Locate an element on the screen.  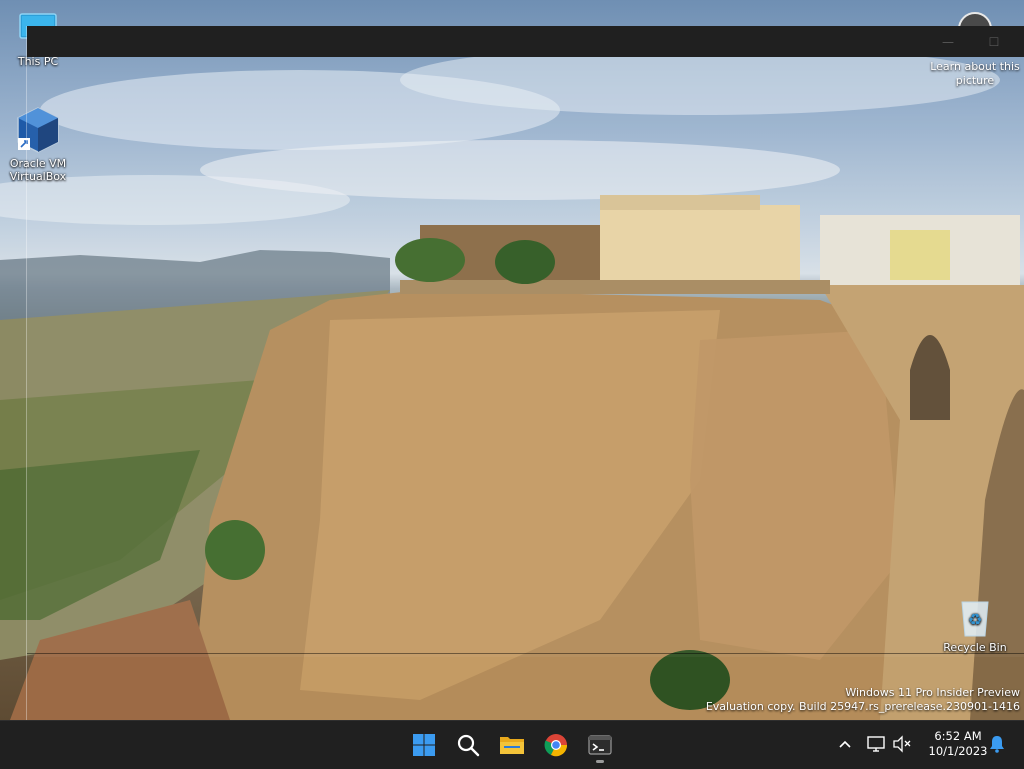
network-icon is located at coordinates (876, 744).